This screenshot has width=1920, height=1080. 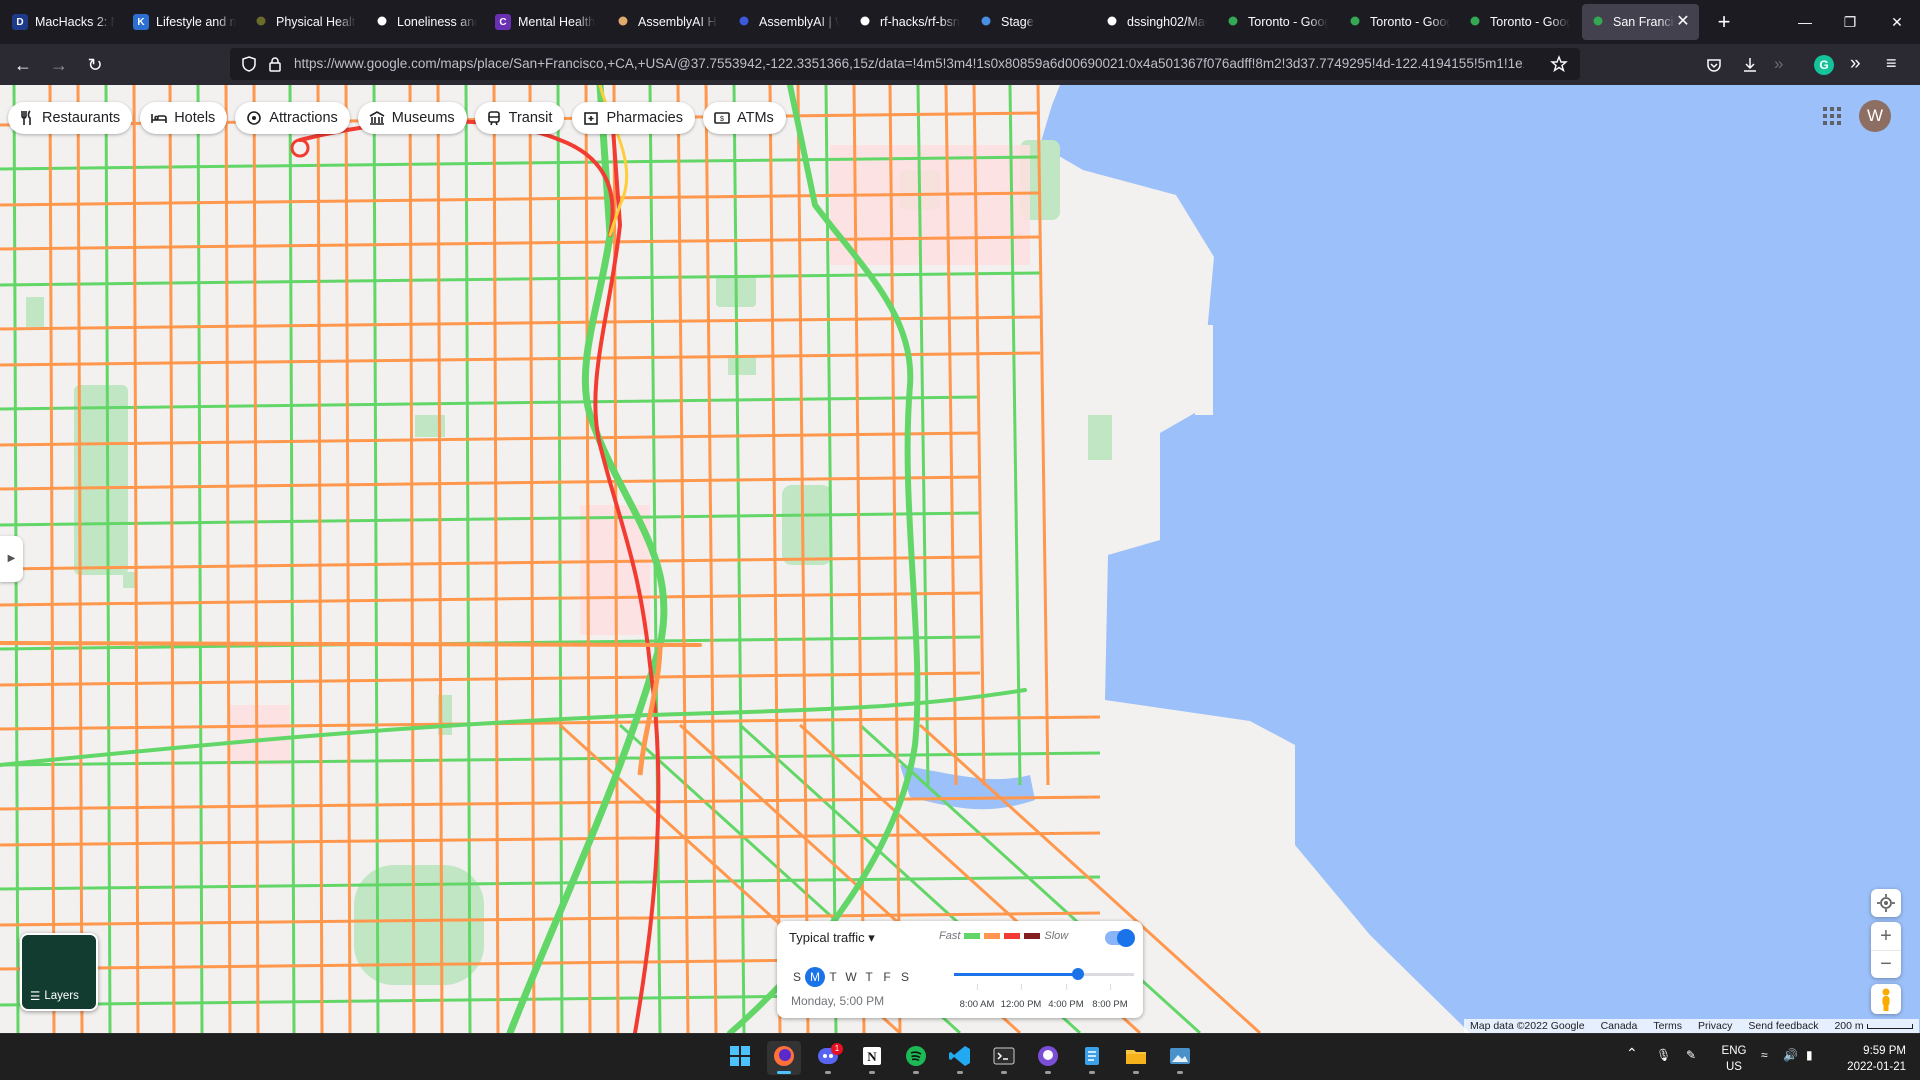 I want to click on maps-pin-icon, so click(x=1598, y=22).